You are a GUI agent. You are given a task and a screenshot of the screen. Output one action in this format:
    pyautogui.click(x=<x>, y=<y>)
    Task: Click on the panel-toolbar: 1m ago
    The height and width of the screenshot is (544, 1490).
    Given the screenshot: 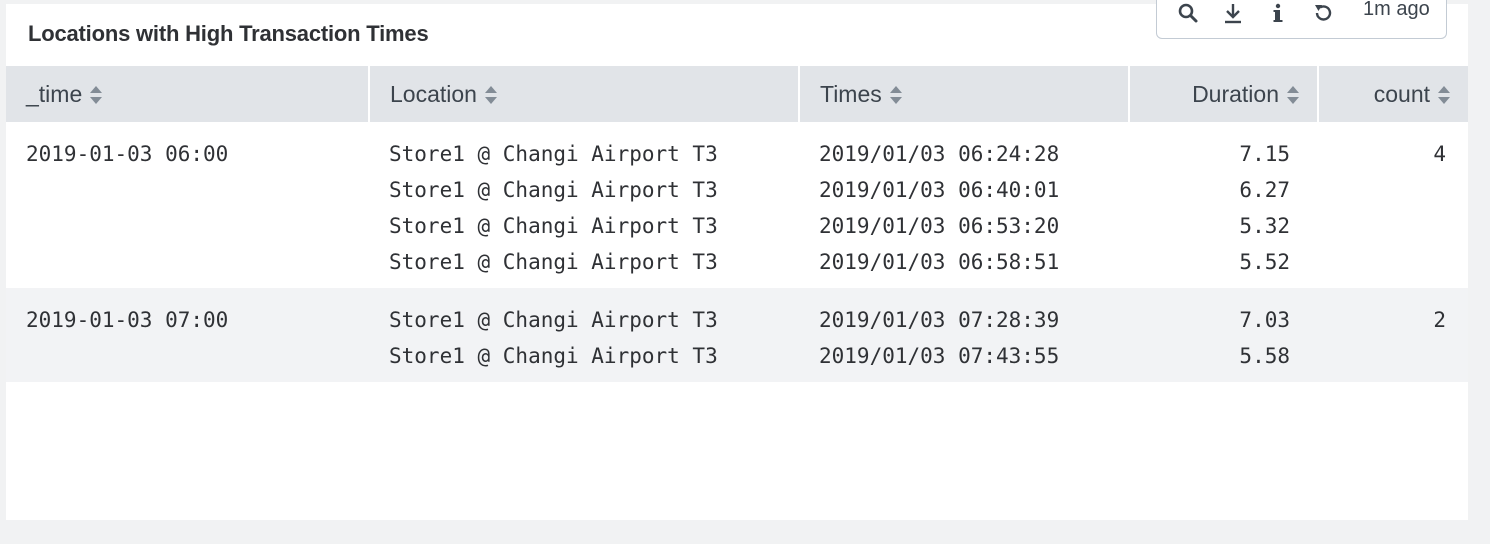 What is the action you would take?
    pyautogui.click(x=1301, y=19)
    